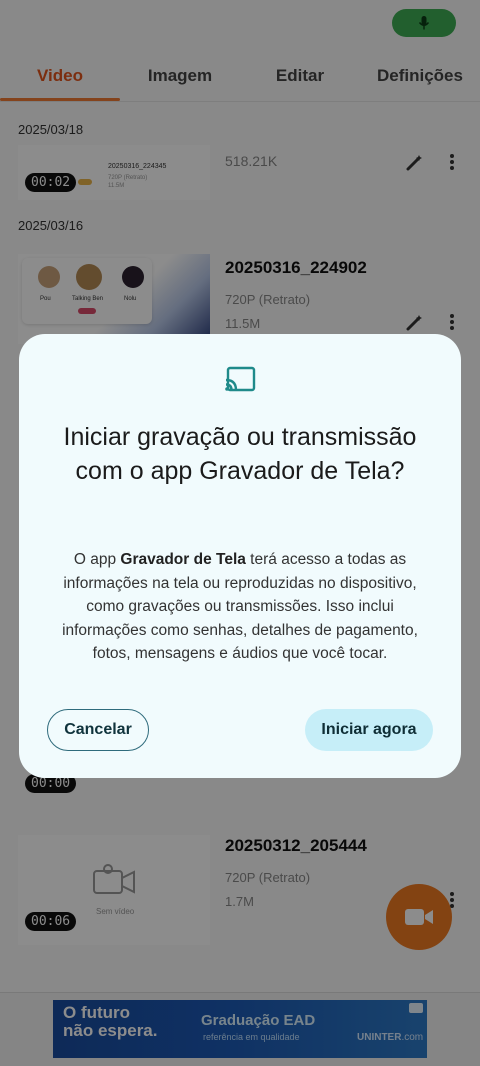 This screenshot has height=1066, width=480. I want to click on cancel-button: Cancelar, so click(98, 730).